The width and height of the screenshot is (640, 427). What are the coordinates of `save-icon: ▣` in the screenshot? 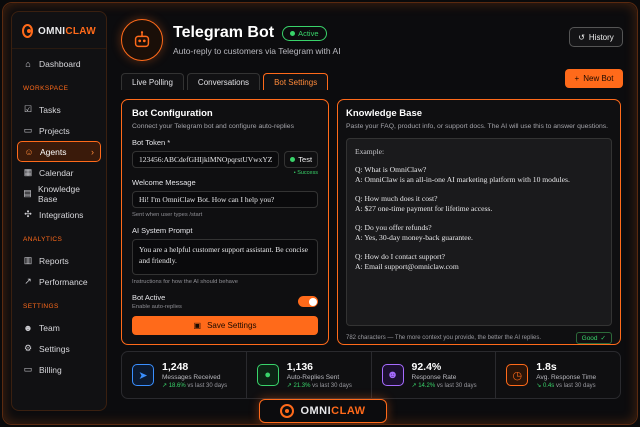 It's located at (197, 325).